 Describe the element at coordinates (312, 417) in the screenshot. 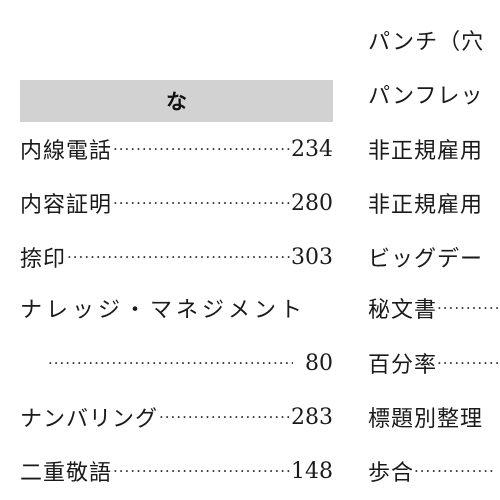

I see `entry-page-number: 283` at that location.